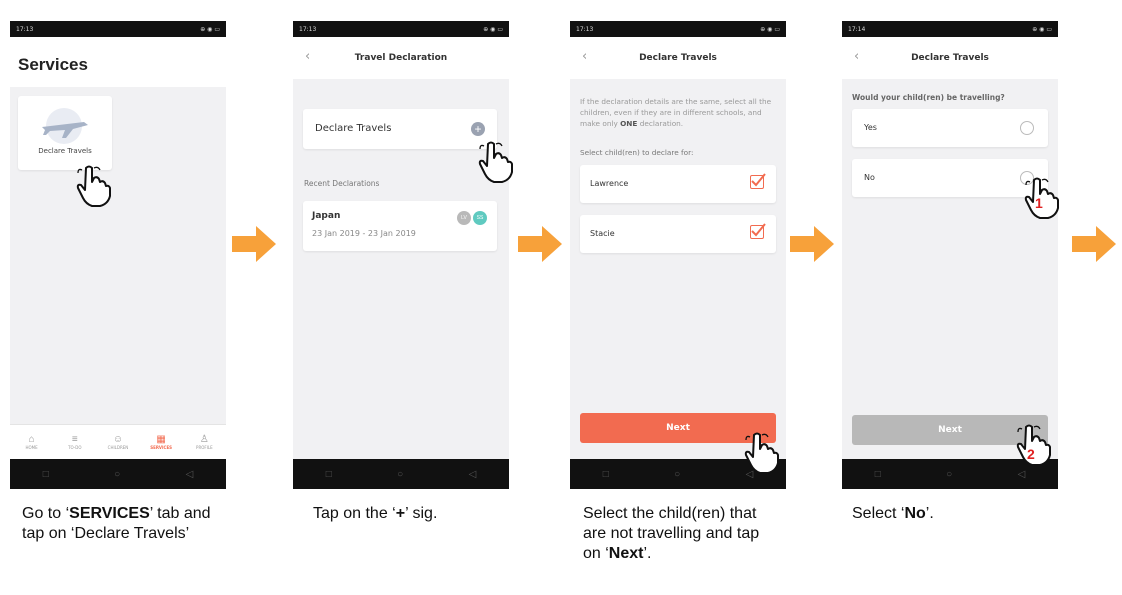  I want to click on recent-heading: Recent Declarations, so click(342, 183).